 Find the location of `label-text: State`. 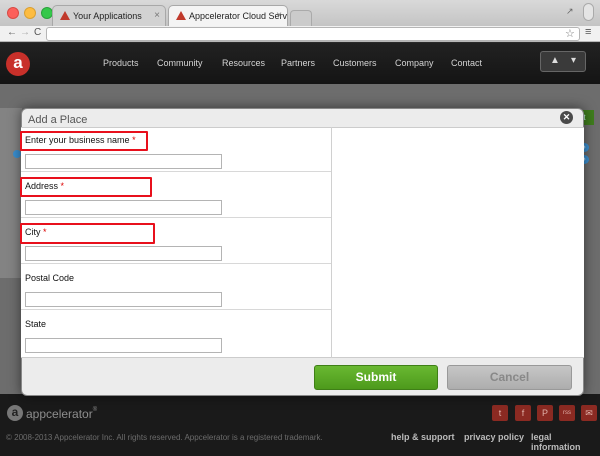

label-text: State is located at coordinates (36, 324).